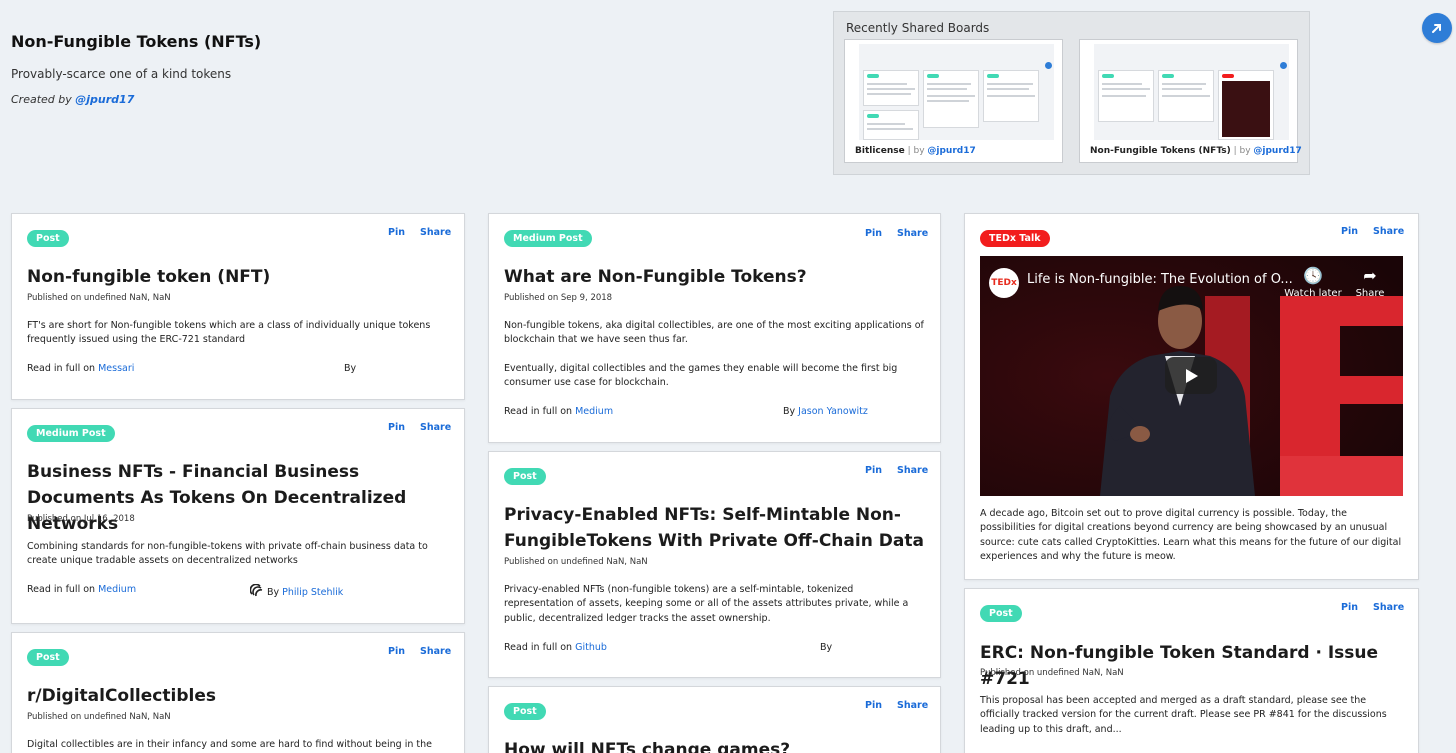 This screenshot has width=1456, height=753. What do you see at coordinates (116, 368) in the screenshot?
I see `source-link: Messari` at bounding box center [116, 368].